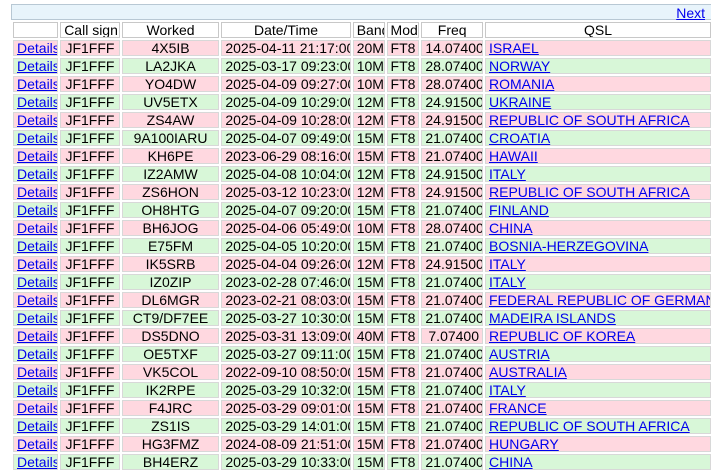  What do you see at coordinates (524, 444) in the screenshot?
I see `qsl-country-link: HUNGARY` at bounding box center [524, 444].